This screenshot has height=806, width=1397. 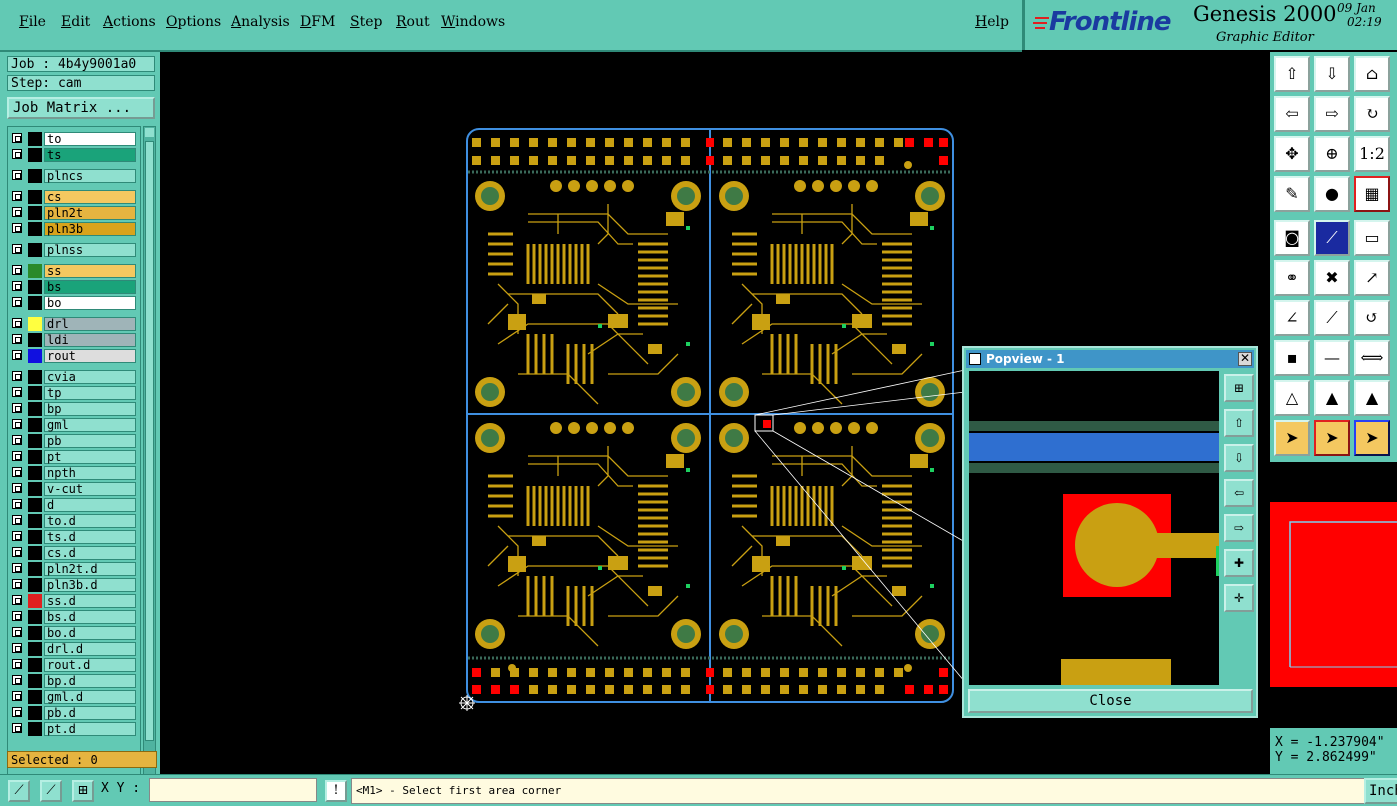 What do you see at coordinates (149, 441) in the screenshot?
I see `scroll-thumb` at bounding box center [149, 441].